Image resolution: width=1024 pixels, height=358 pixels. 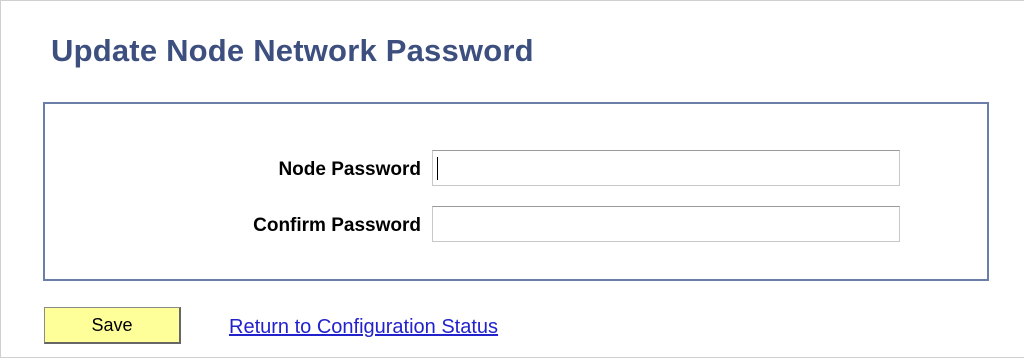 What do you see at coordinates (437, 168) in the screenshot?
I see `text-cursor` at bounding box center [437, 168].